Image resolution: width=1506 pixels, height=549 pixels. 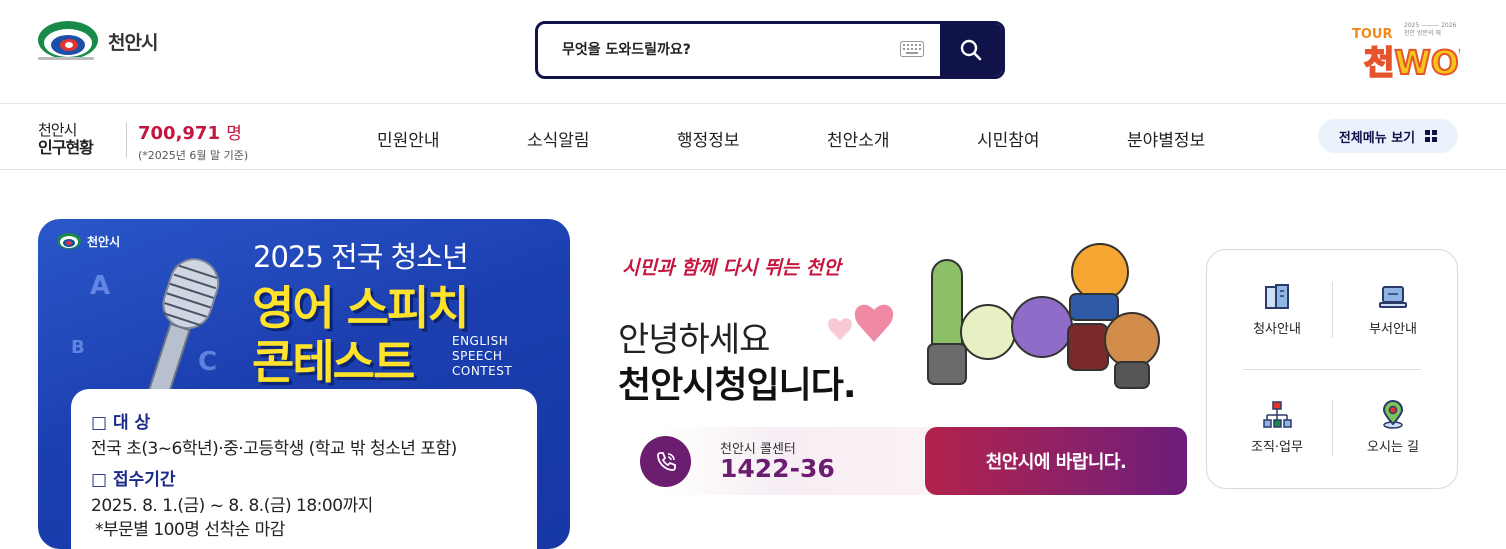 I want to click on location-pin-icon, so click(x=1393, y=414).